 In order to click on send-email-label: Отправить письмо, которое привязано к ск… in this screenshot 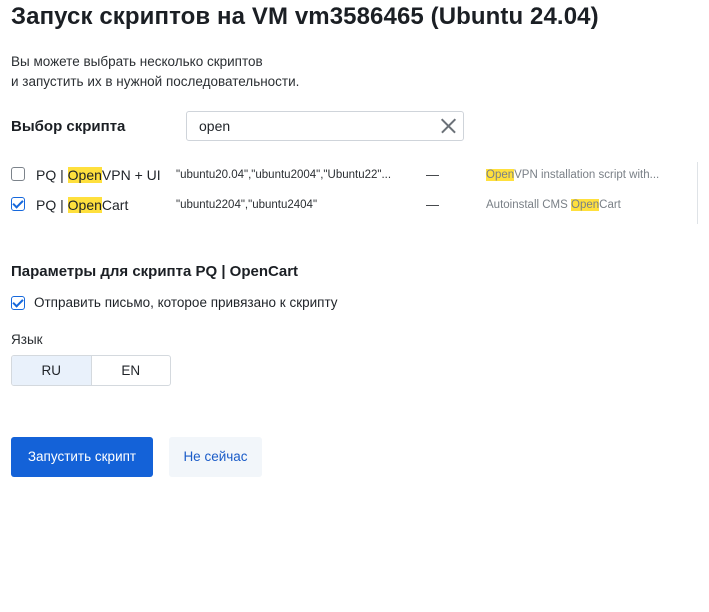, I will do `click(186, 302)`.